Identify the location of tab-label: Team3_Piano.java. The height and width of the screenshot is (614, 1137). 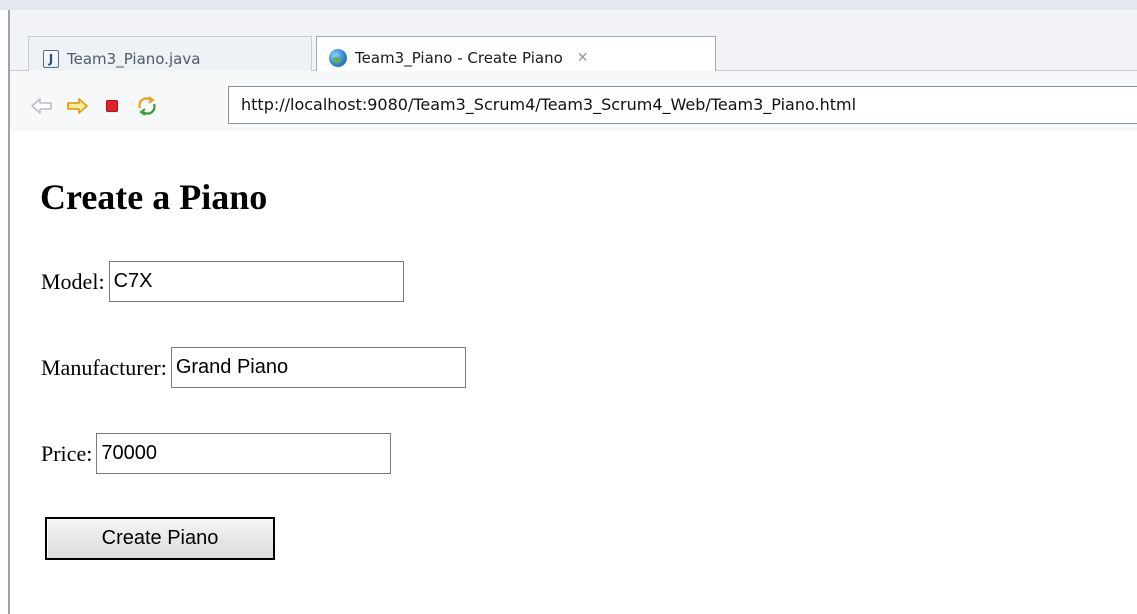
(134, 58).